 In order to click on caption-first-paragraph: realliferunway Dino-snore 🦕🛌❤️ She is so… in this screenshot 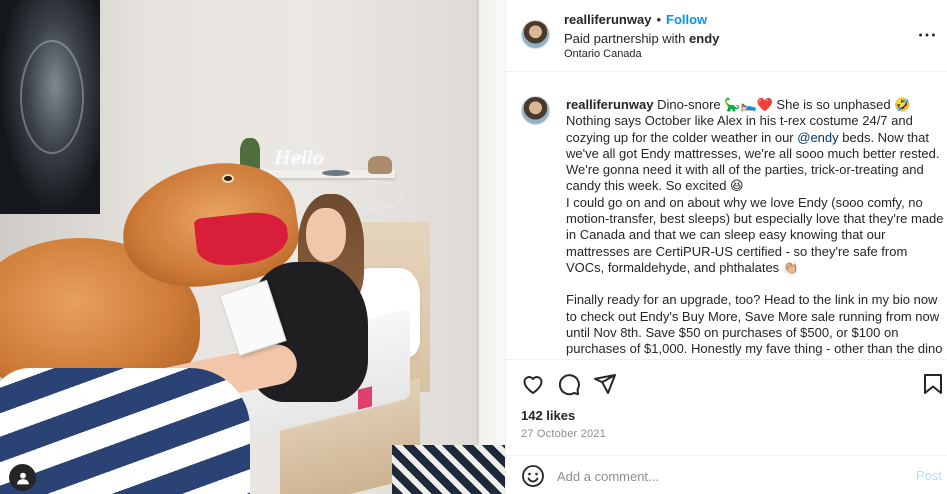, I will do `click(755, 146)`.